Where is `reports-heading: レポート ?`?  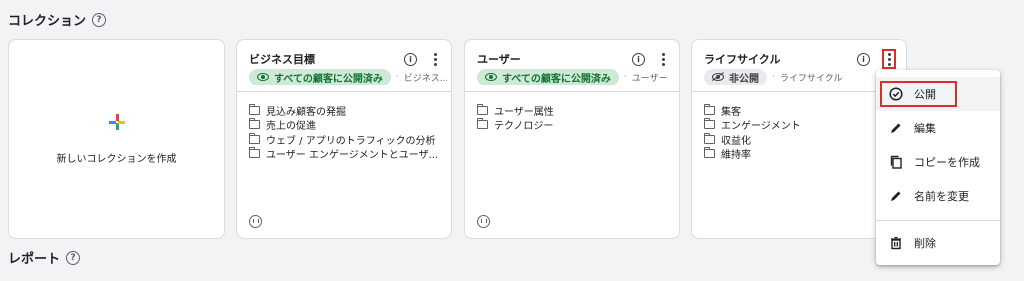
reports-heading: レポート ? is located at coordinates (44, 257).